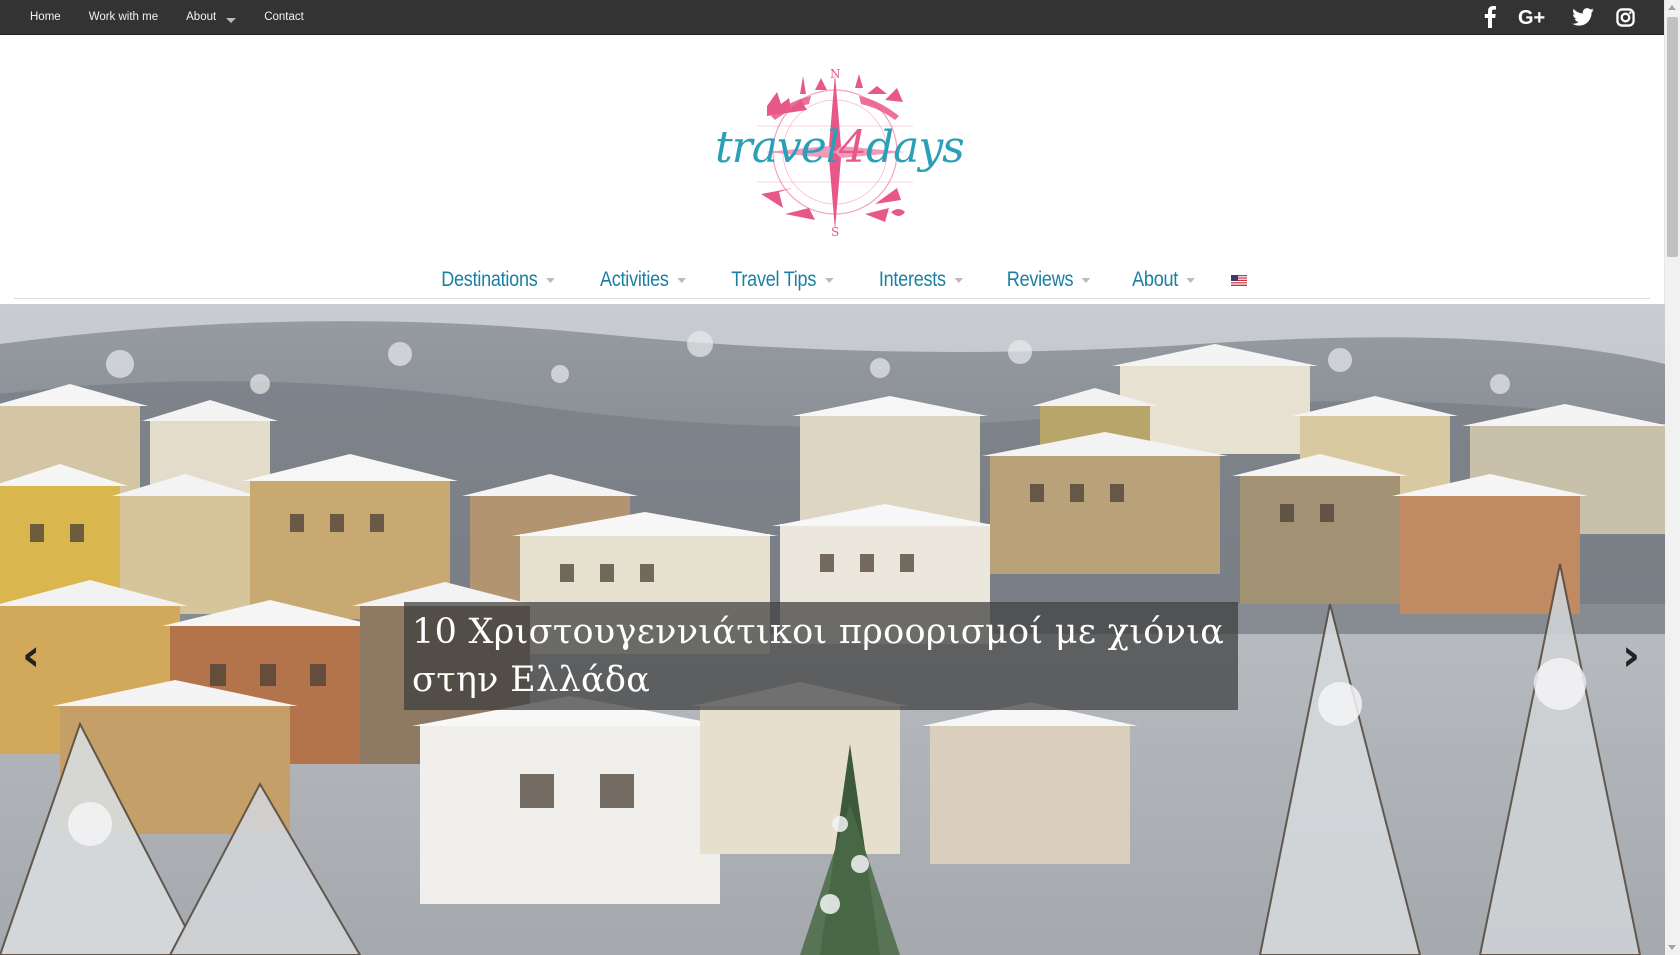 The width and height of the screenshot is (1680, 955). I want to click on logo-text-four: 4, so click(852, 147).